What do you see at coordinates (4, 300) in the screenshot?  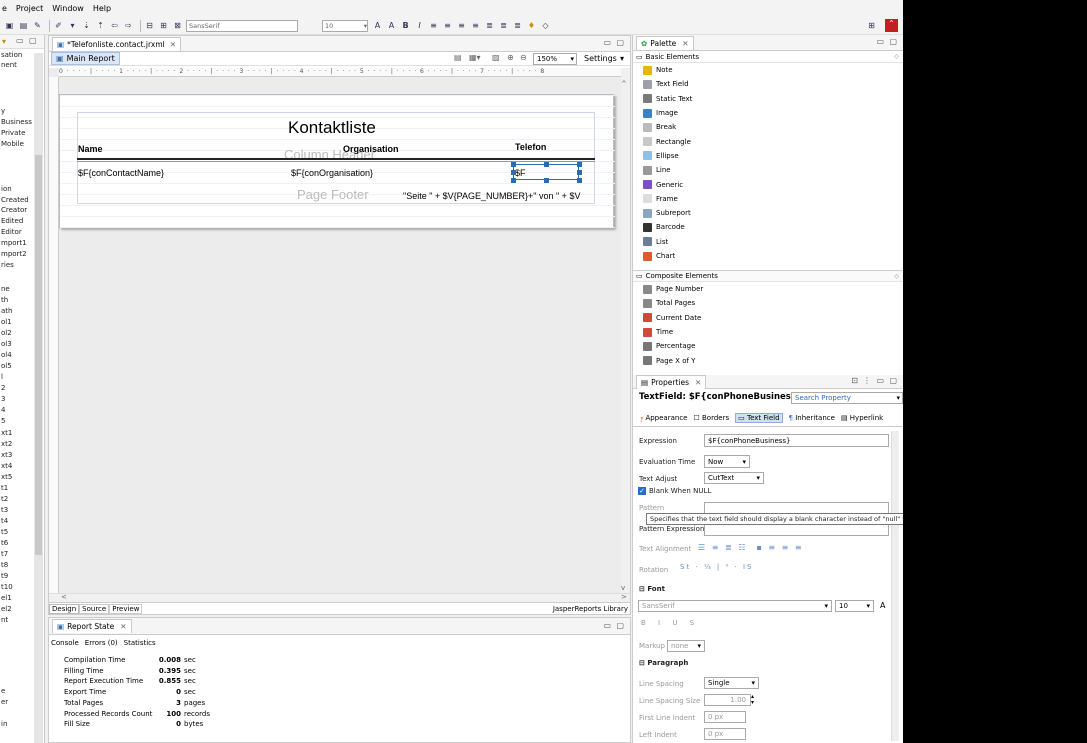 I see `outline-item: th` at bounding box center [4, 300].